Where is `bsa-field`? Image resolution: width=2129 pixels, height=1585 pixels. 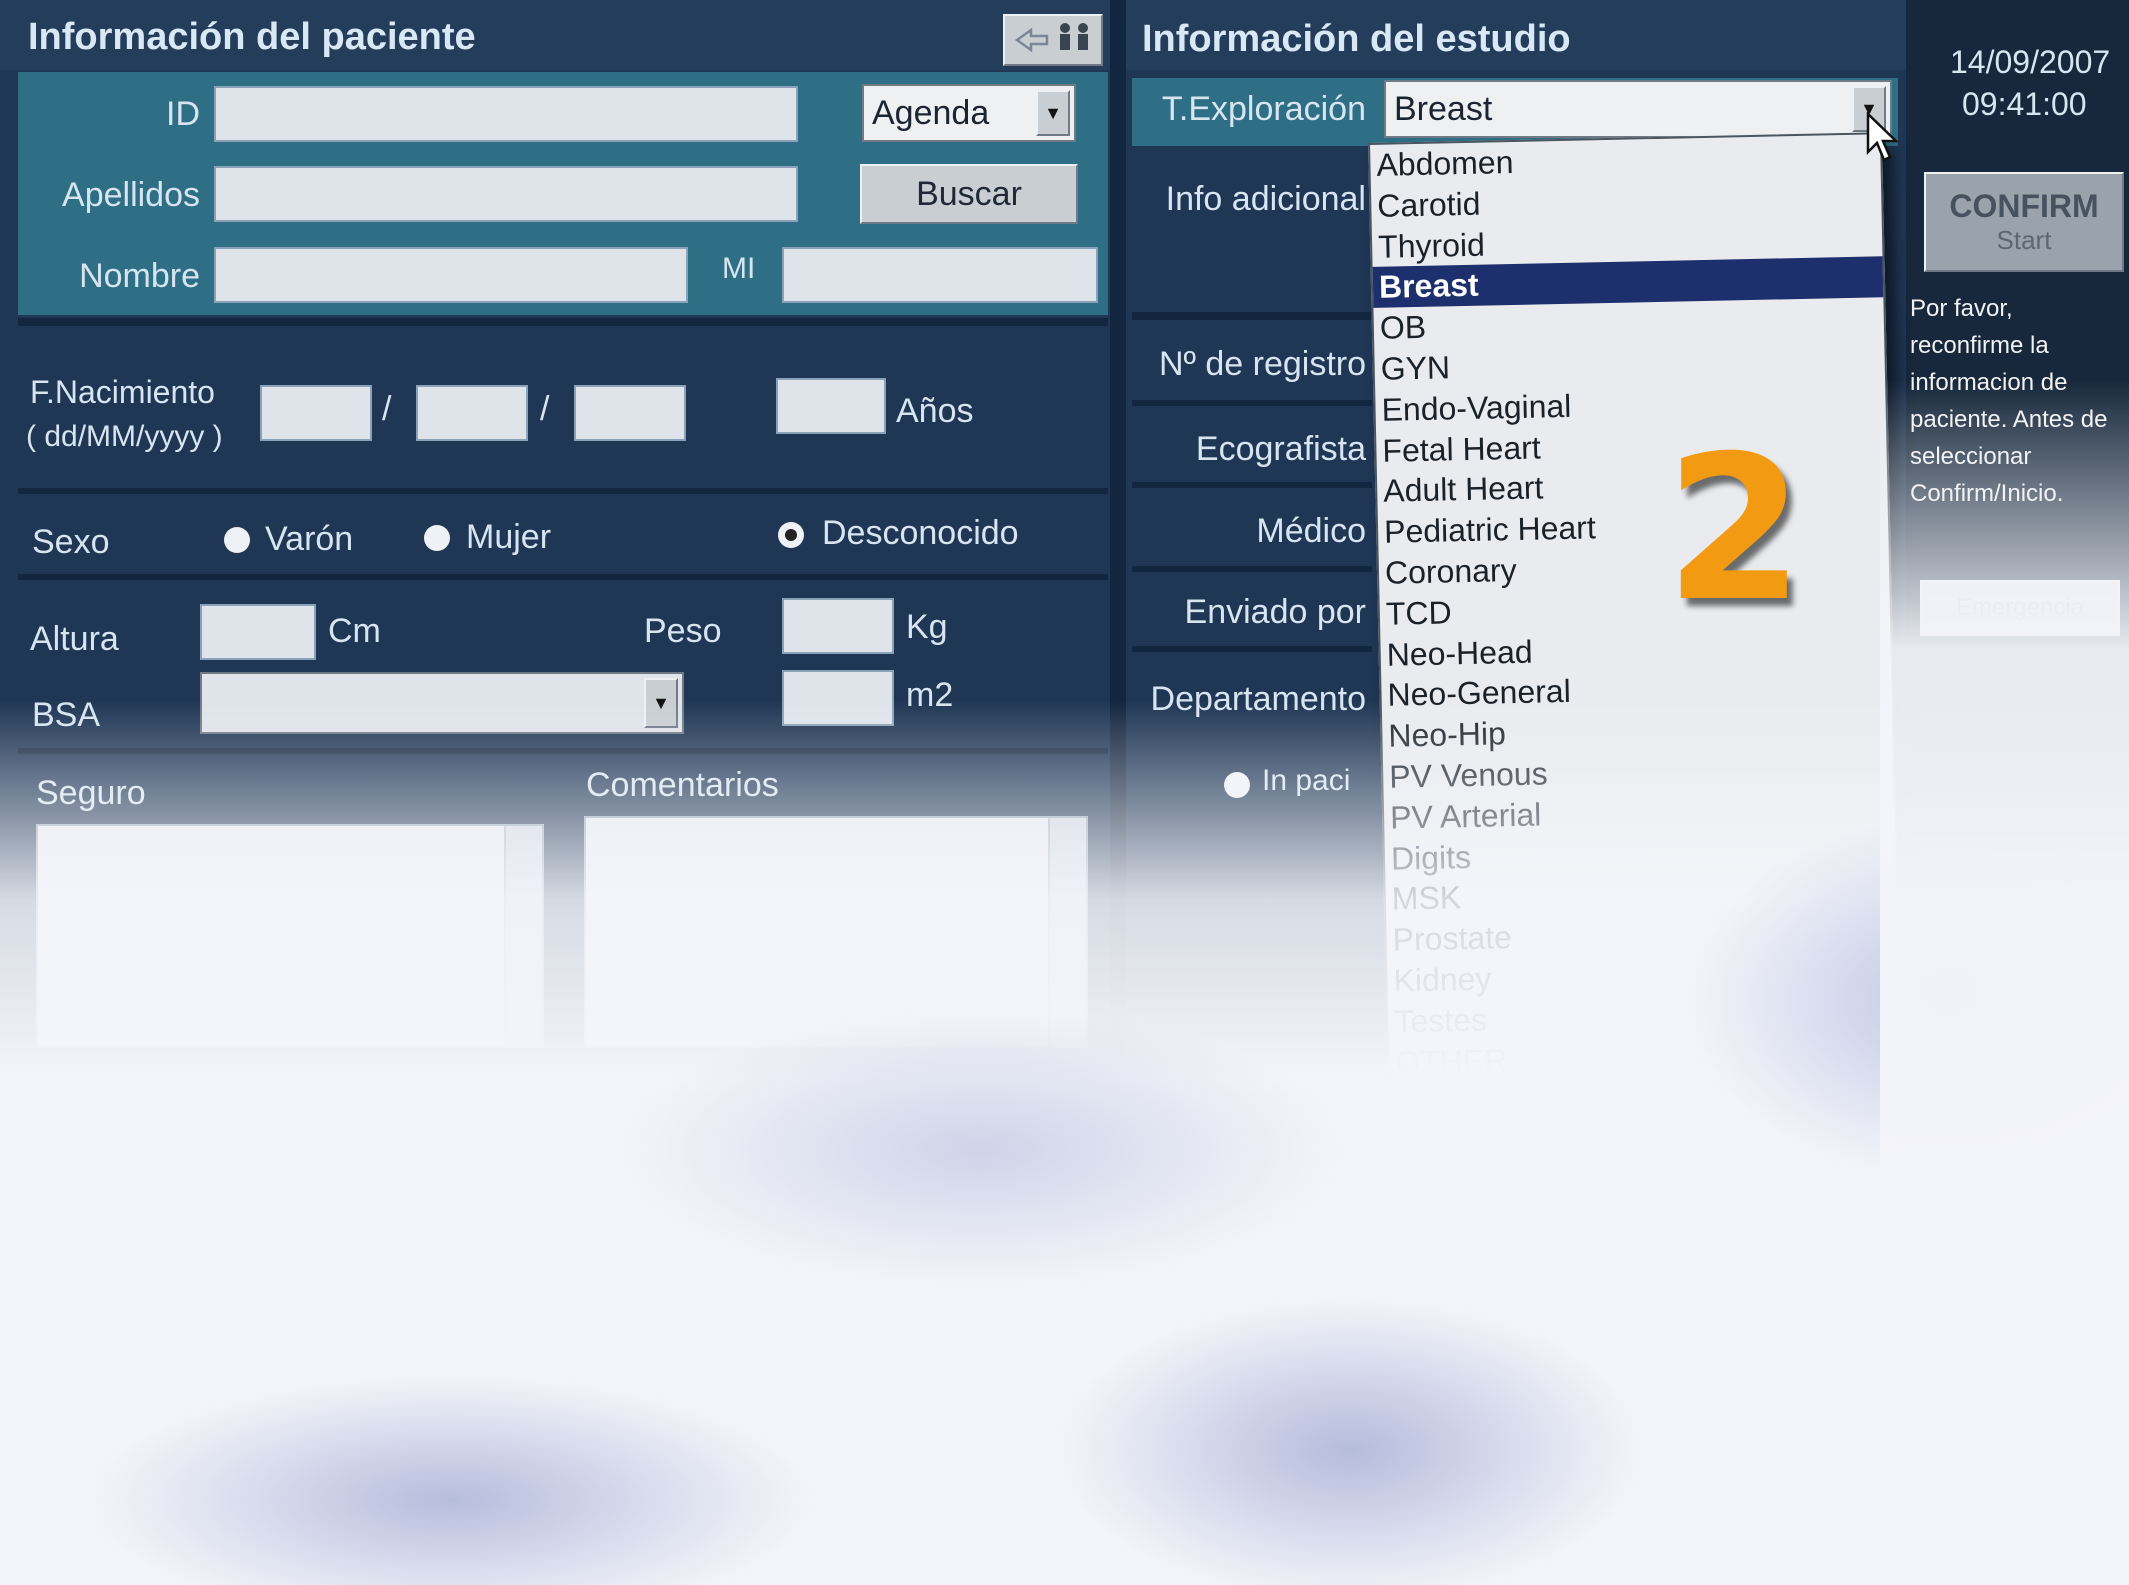
bsa-field is located at coordinates (838, 698).